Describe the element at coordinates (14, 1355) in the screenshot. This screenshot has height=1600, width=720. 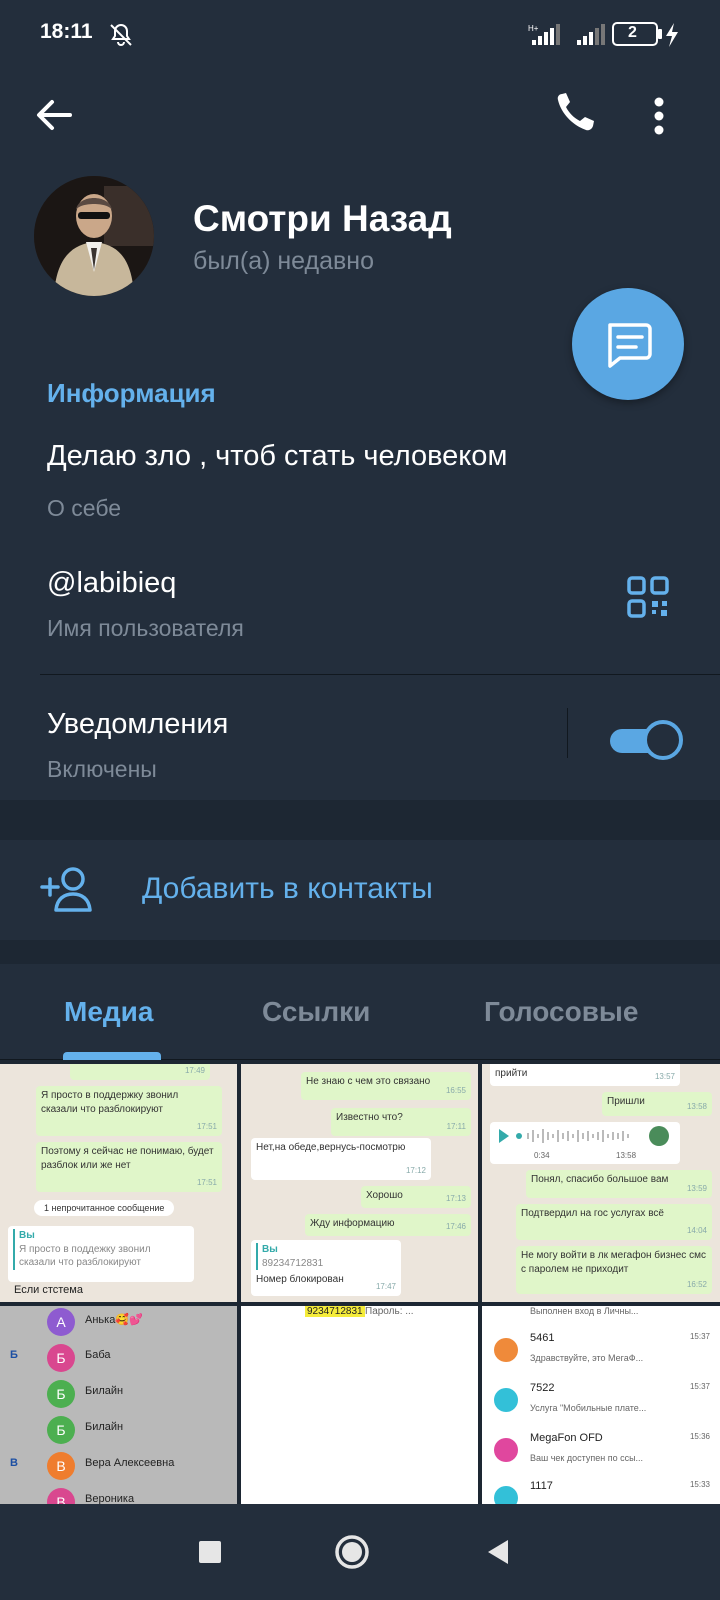
I see `contact-letter: Б` at that location.